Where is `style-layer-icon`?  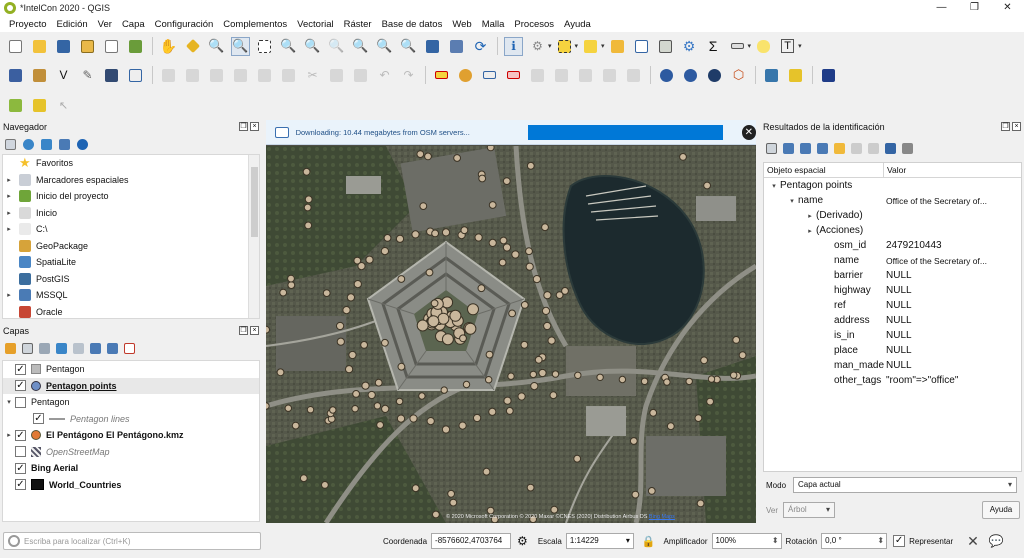
style-layer-icon is located at coordinates (10, 348).